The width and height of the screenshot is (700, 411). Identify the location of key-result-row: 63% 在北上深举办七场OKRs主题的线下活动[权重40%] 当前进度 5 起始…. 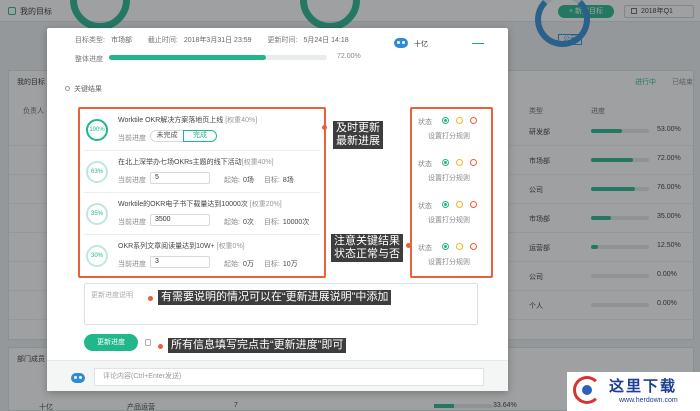
(202, 173).